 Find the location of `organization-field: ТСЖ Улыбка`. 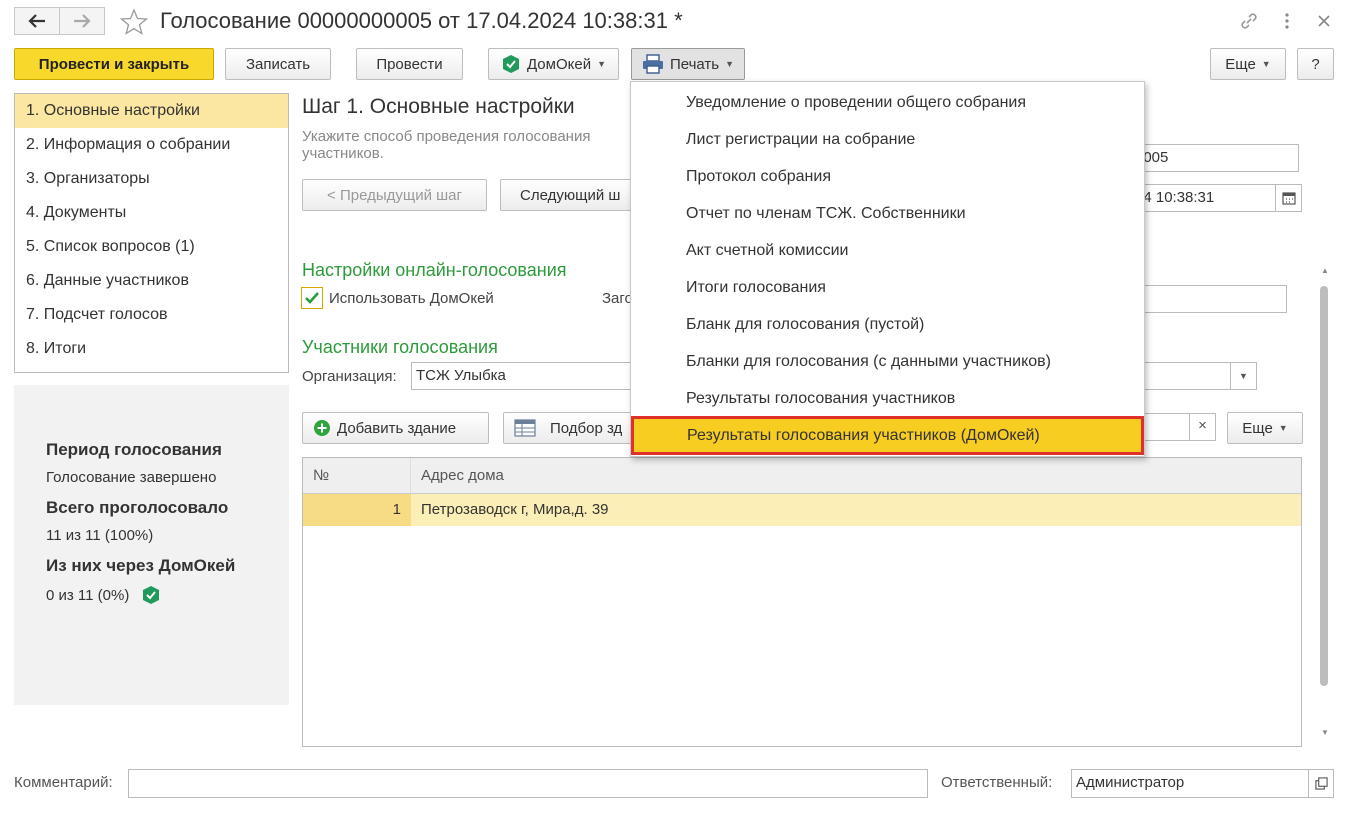

organization-field: ТСЖ Улыбка is located at coordinates (526, 376).